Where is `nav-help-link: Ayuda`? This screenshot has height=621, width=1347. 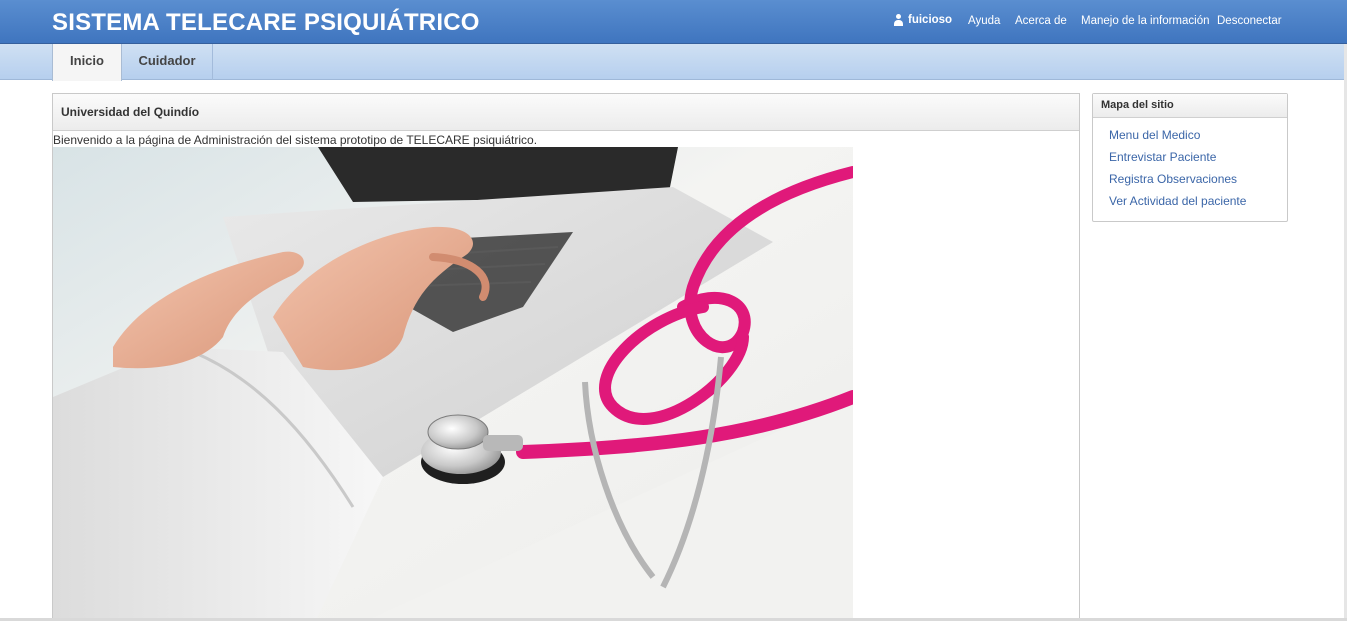 nav-help-link: Ayuda is located at coordinates (984, 21).